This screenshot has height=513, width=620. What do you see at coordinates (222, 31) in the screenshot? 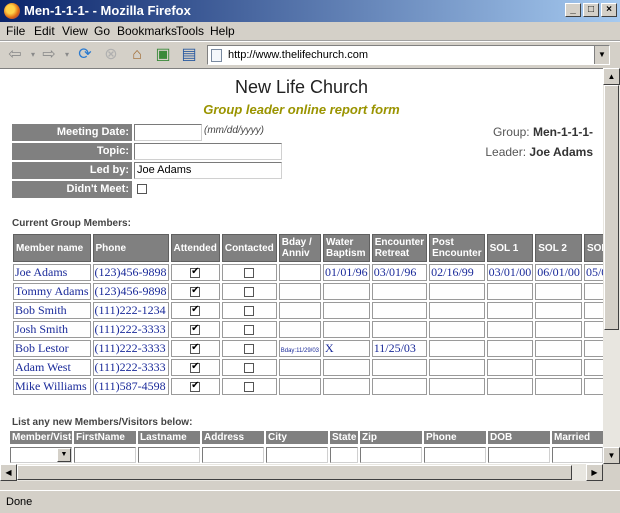
I see `menu-help: Help` at bounding box center [222, 31].